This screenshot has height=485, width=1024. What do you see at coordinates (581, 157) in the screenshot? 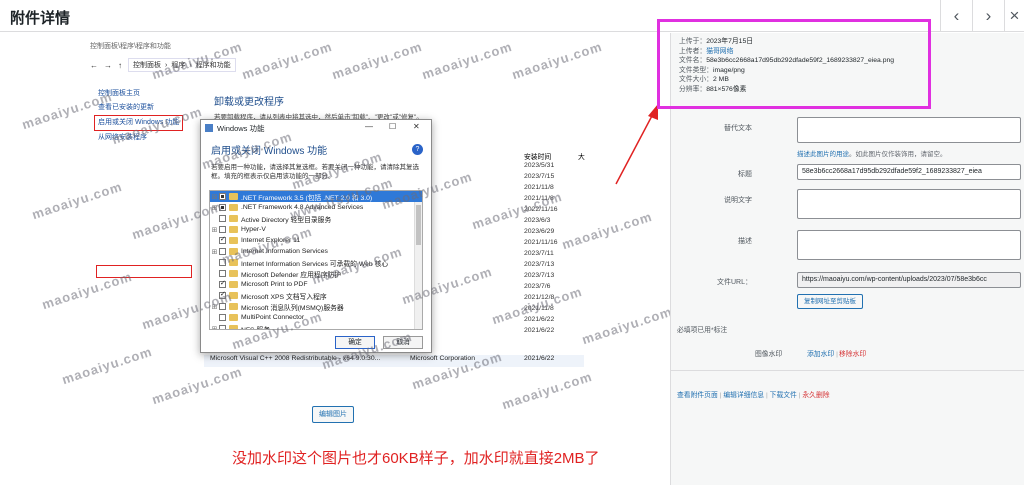
I see `col-header-size: 大` at bounding box center [581, 157].